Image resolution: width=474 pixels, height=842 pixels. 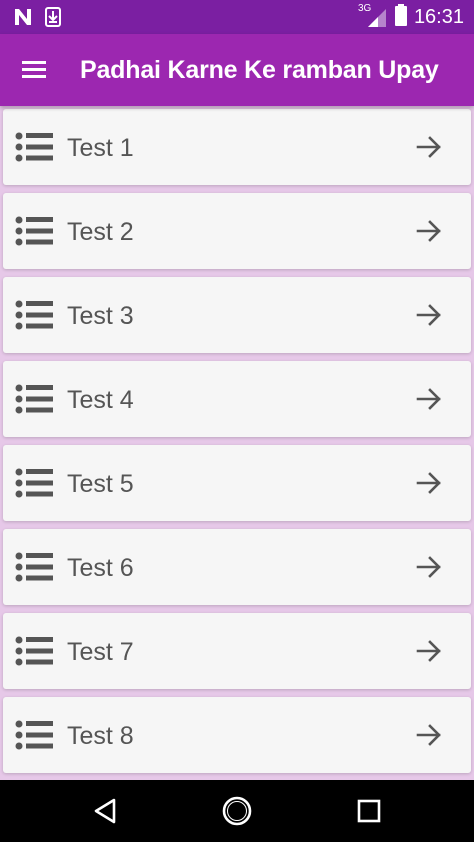 I want to click on test-label: Test 3, so click(x=100, y=316).